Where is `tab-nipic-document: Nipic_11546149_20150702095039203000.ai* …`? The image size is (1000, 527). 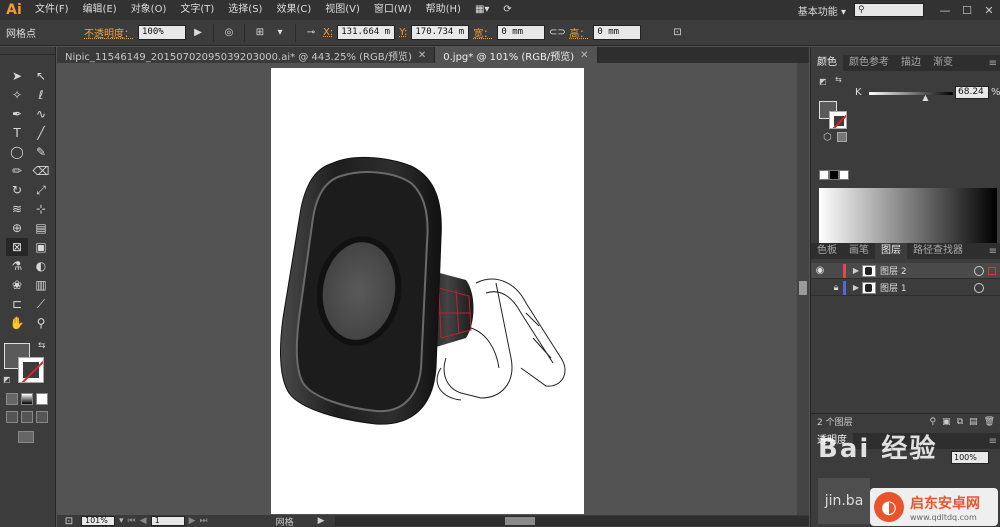
tab-nipic-document: Nipic_11546149_20150702095039203000.ai* … is located at coordinates (246, 55).